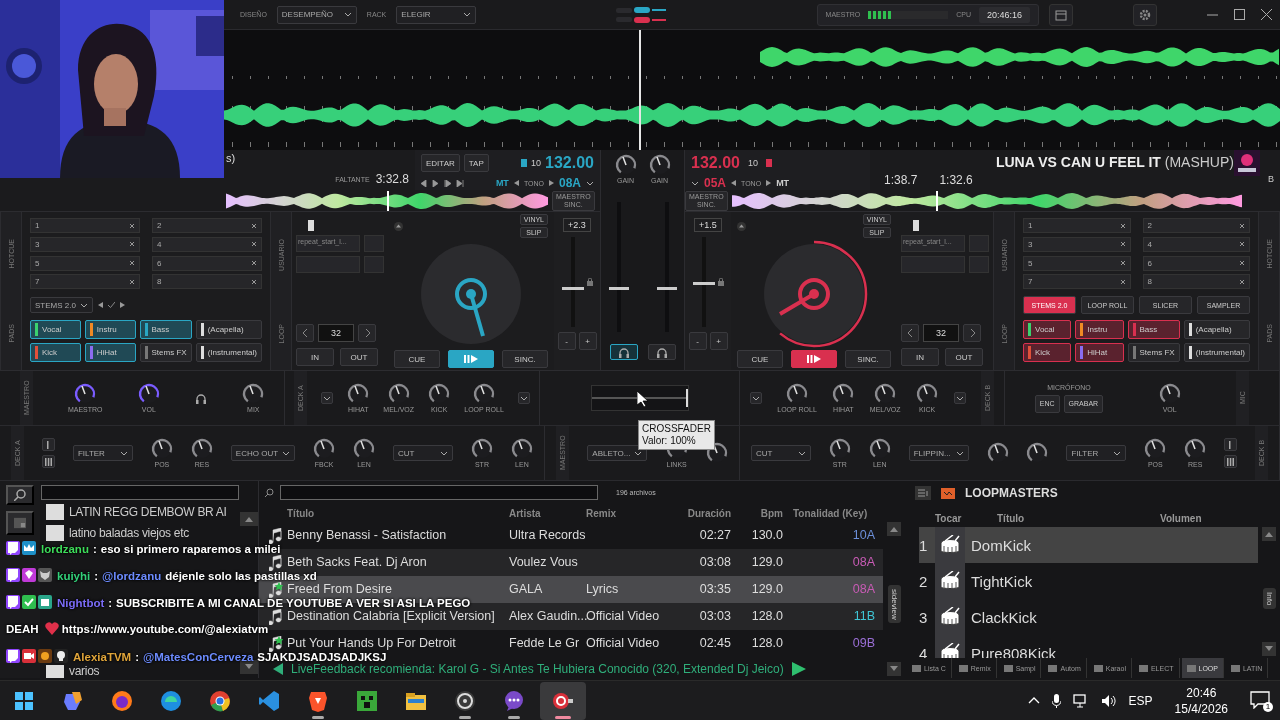  I want to click on track-title: Put Your Hands Up For Detroit, so click(398, 643).